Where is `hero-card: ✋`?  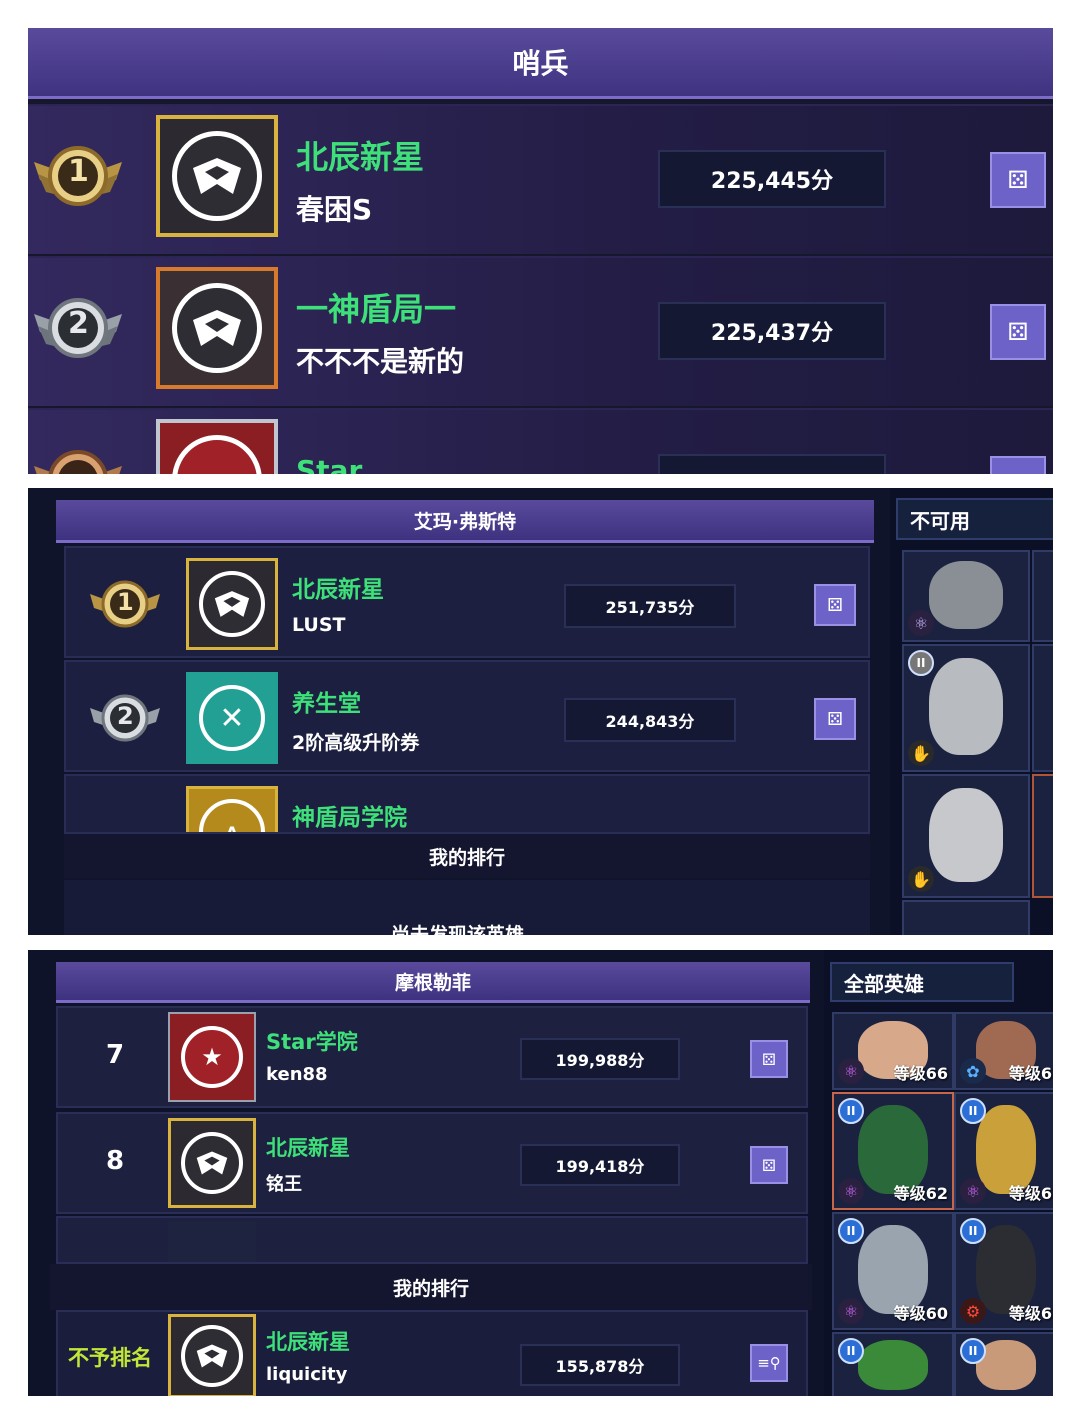
hero-card: ✋ is located at coordinates (966, 836).